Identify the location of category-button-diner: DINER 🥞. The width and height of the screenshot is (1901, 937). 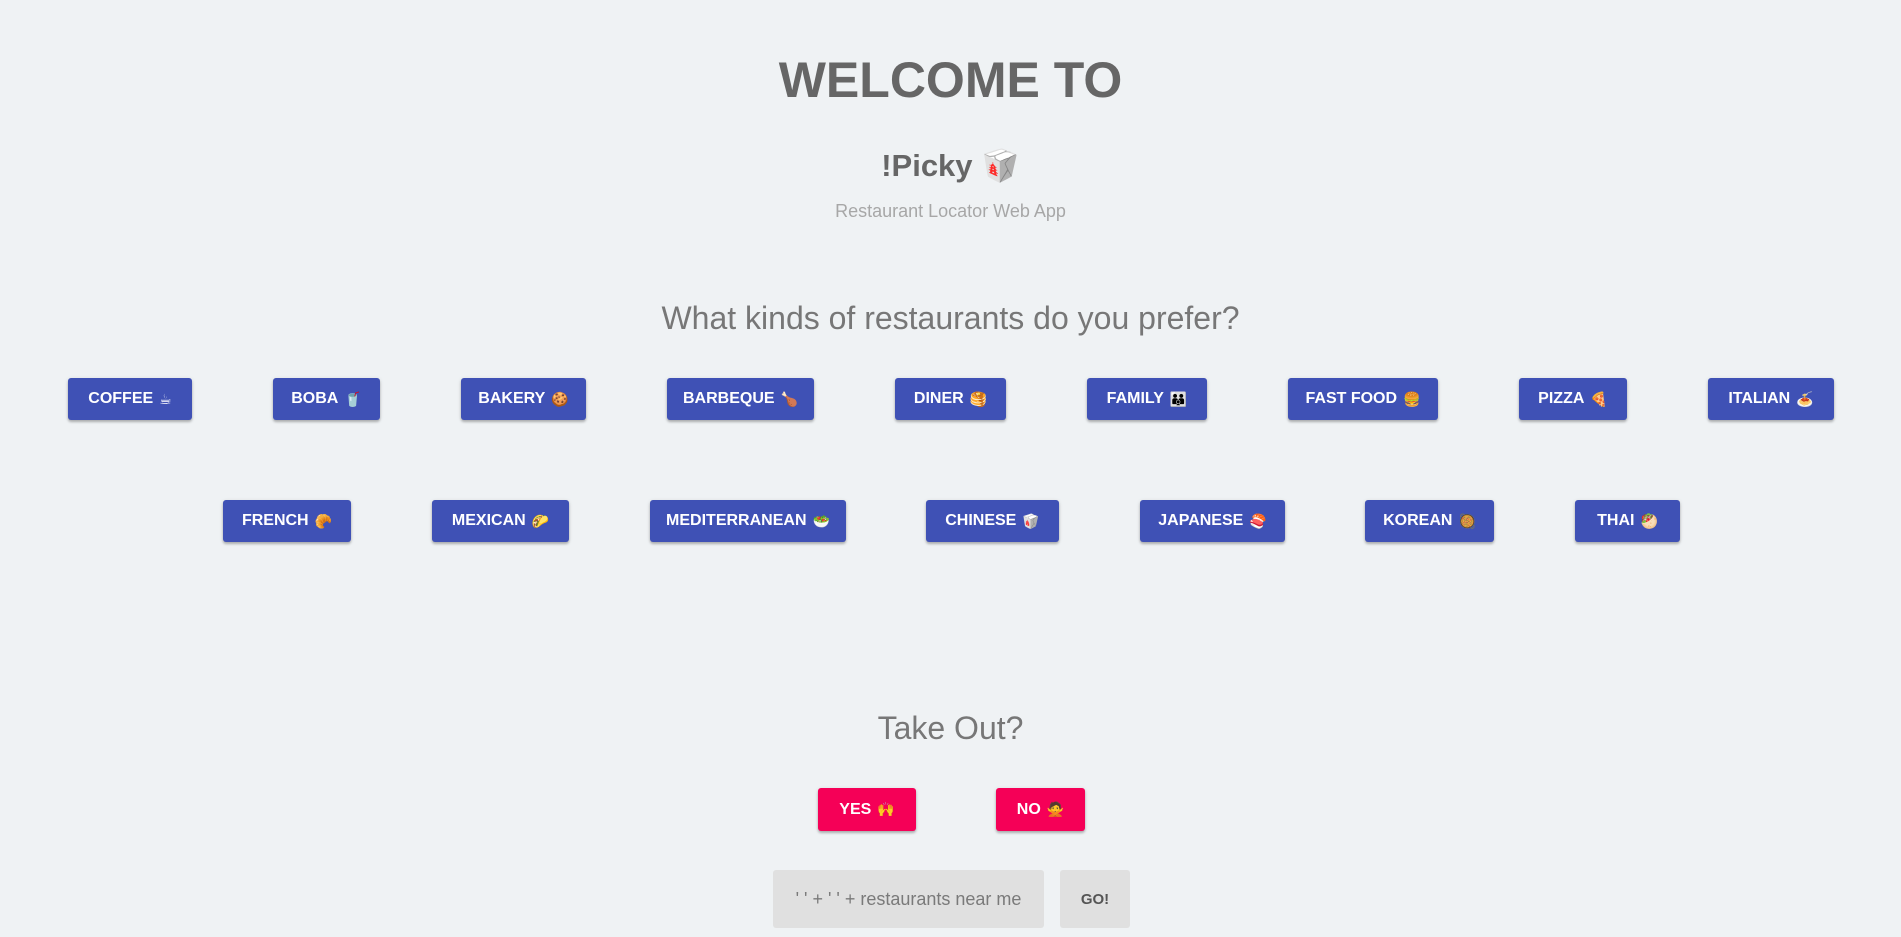
(950, 399).